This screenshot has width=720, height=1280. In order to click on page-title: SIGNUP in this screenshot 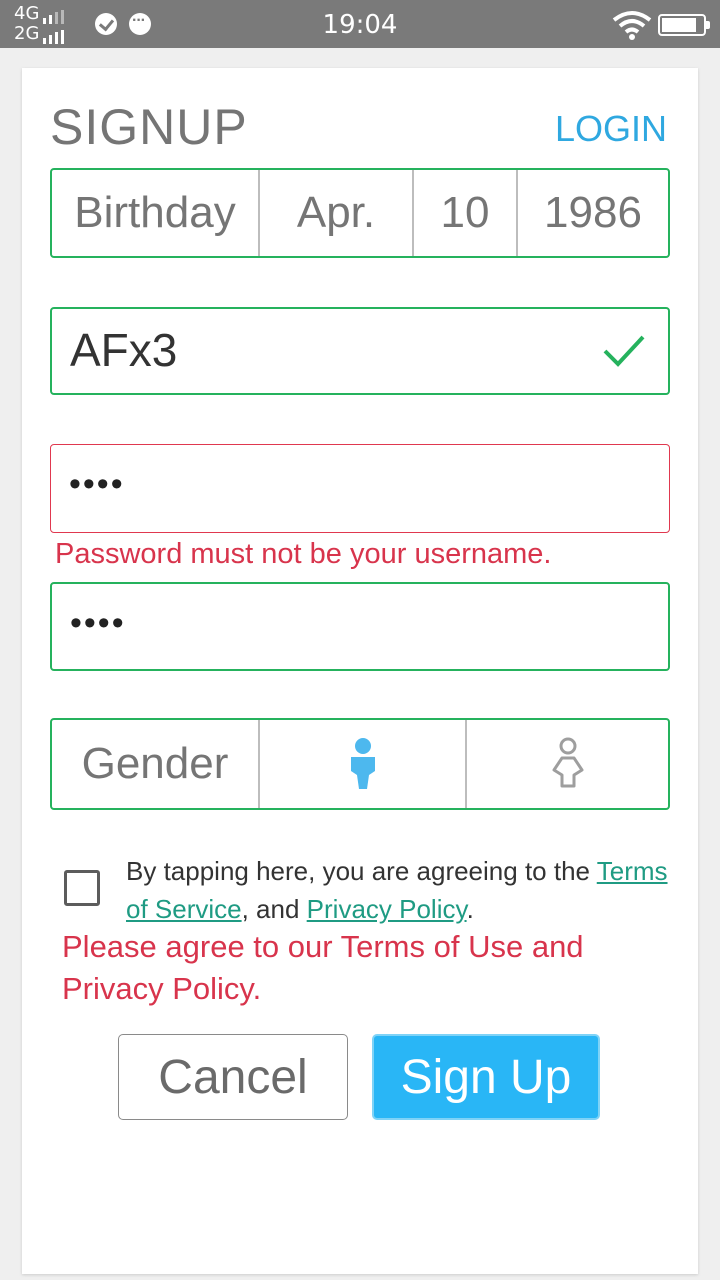, I will do `click(149, 127)`.